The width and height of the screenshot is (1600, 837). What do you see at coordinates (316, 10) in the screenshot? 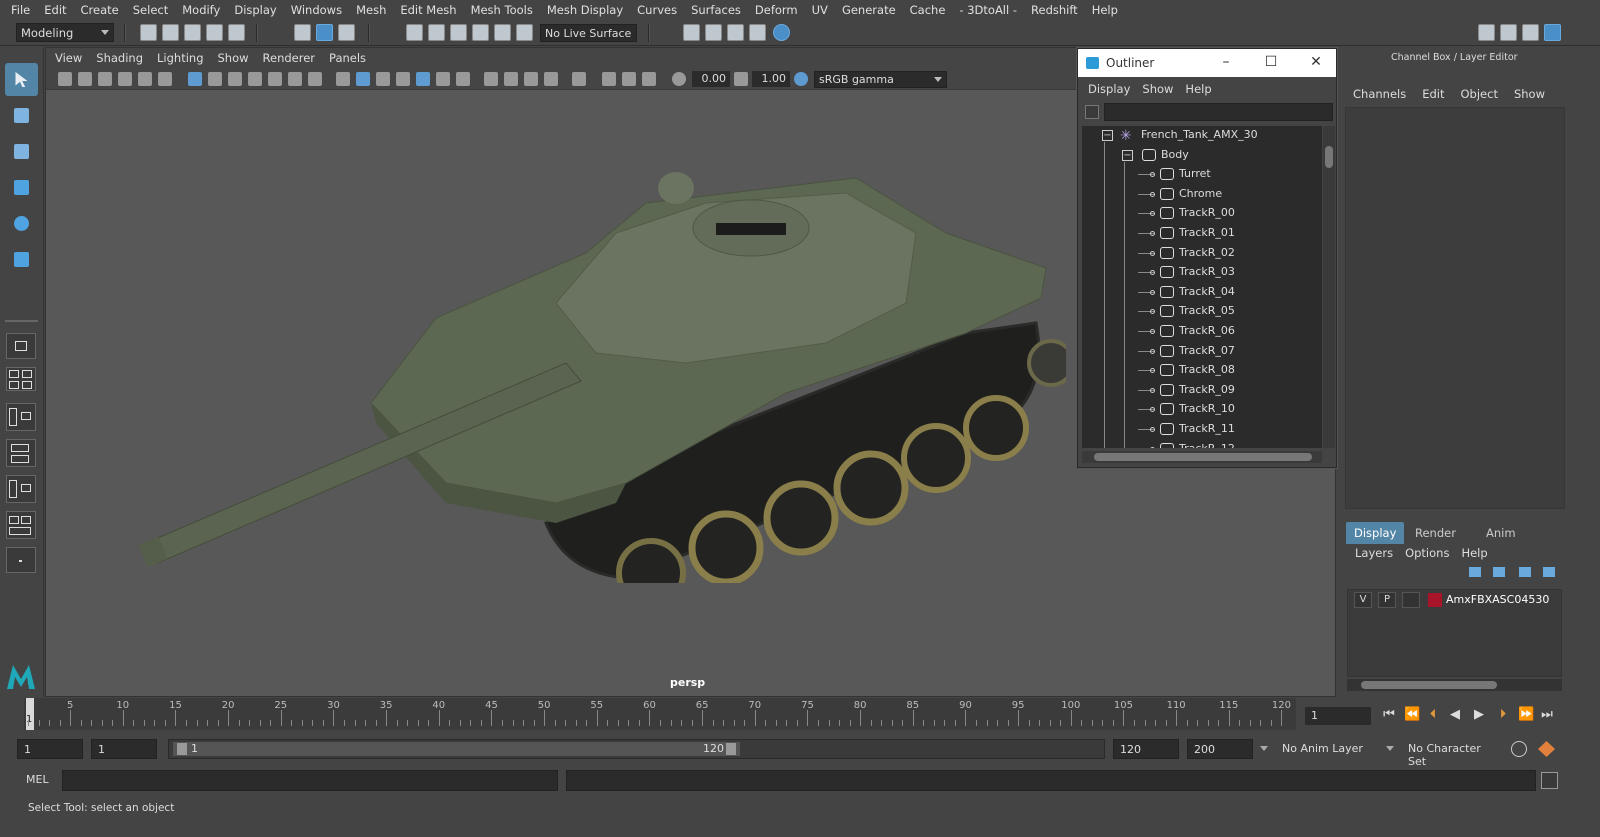
I see `menu-windows: Windows` at bounding box center [316, 10].